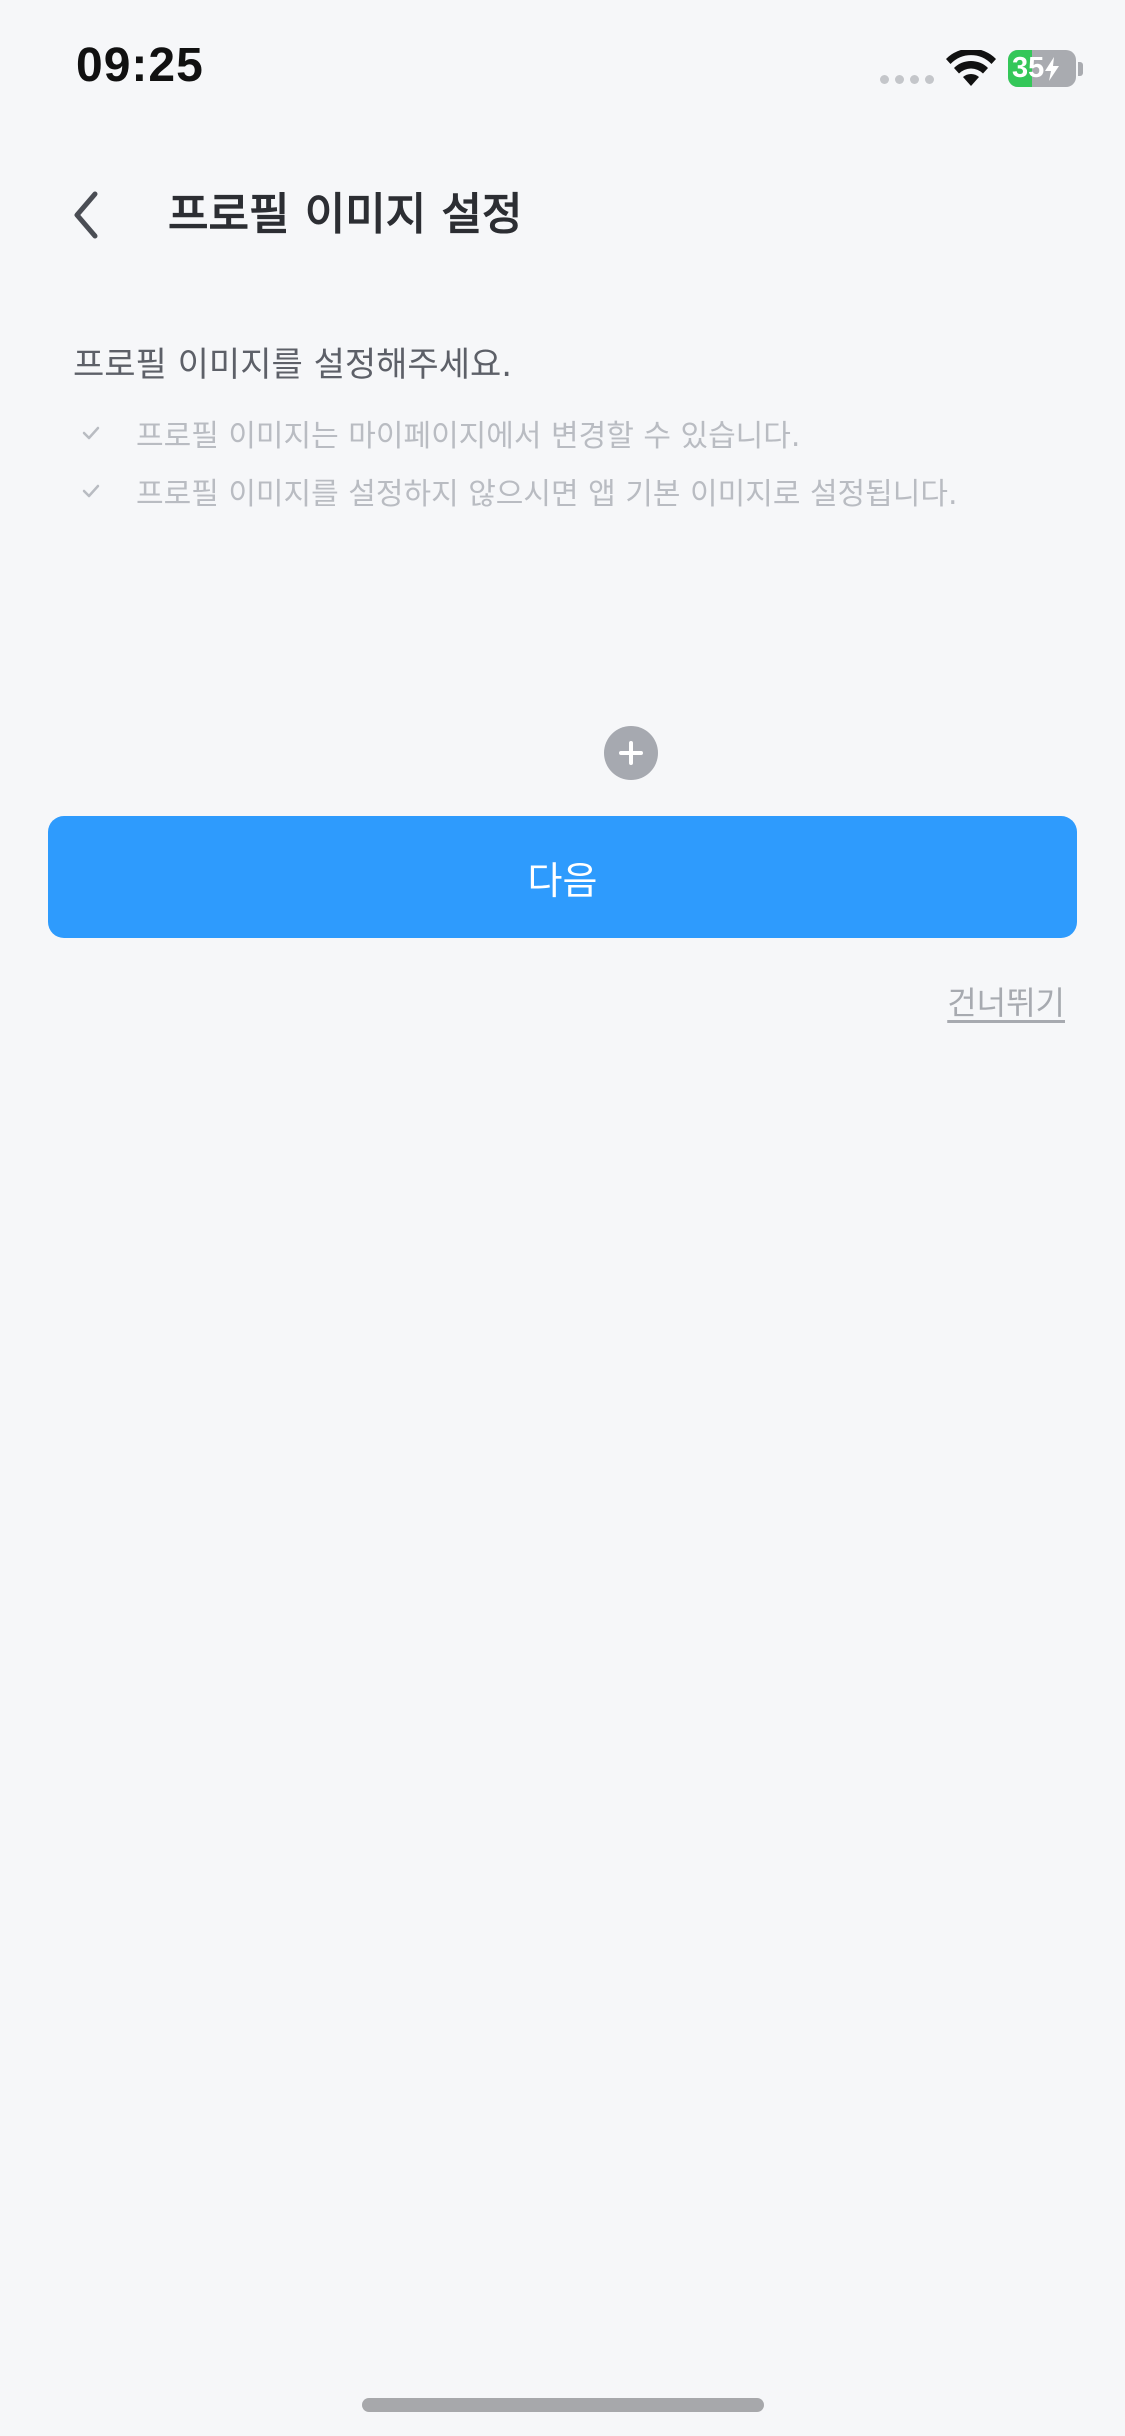 Image resolution: width=1125 pixels, height=2436 pixels. Describe the element at coordinates (345, 214) in the screenshot. I see `page-title: 프로필 이미지 설정` at that location.